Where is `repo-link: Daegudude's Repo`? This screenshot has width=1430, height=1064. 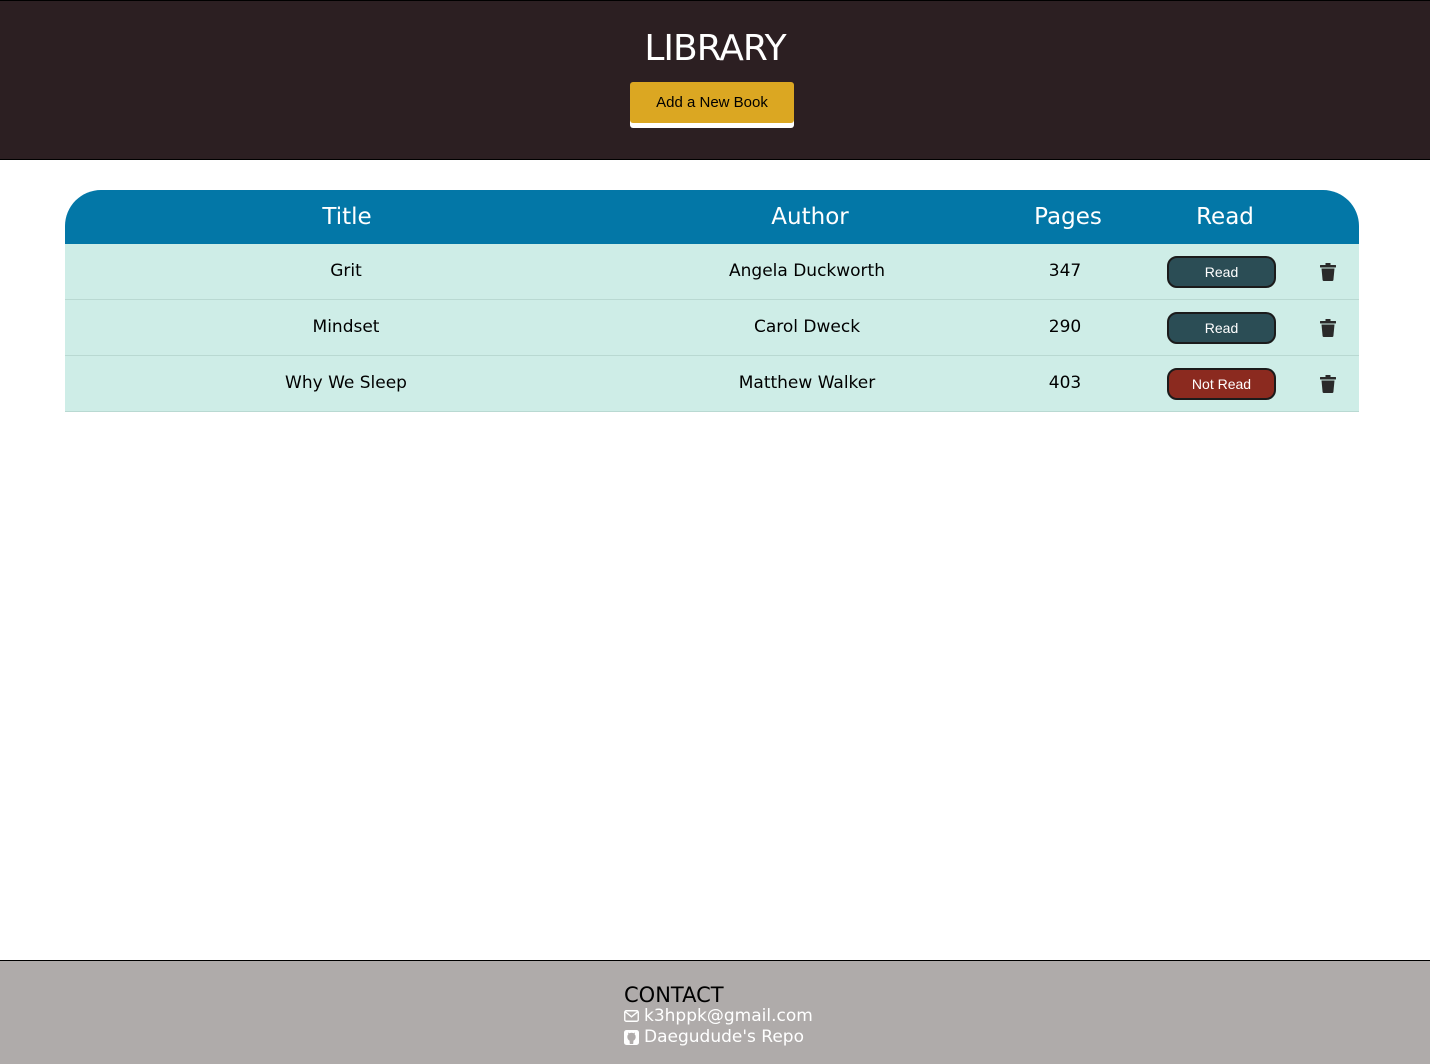
repo-link: Daegudude's Repo is located at coordinates (714, 1037).